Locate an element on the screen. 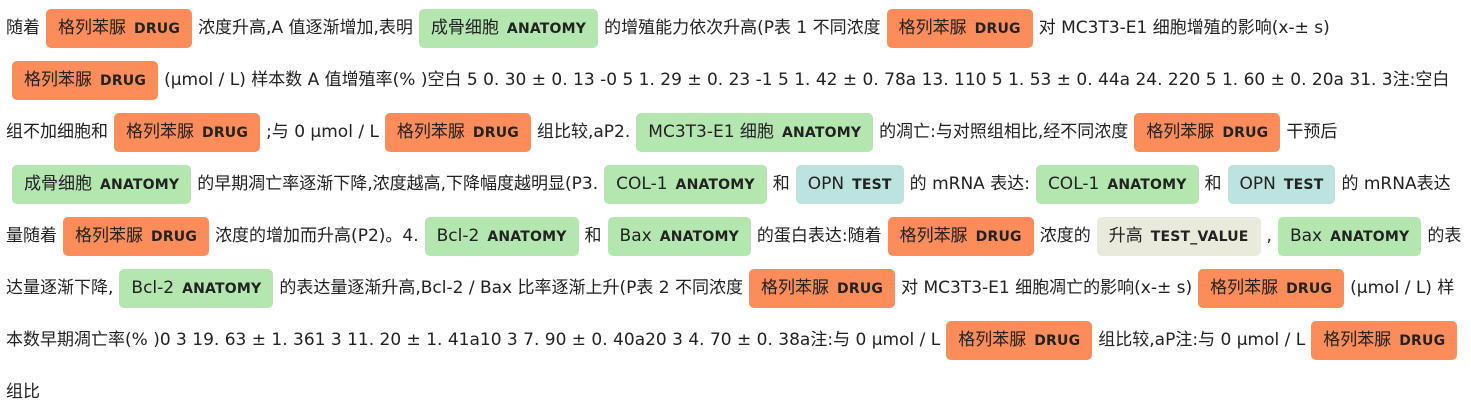 This screenshot has width=1471, height=418. text-segment: 的蛋白表达:随着 is located at coordinates (819, 236).